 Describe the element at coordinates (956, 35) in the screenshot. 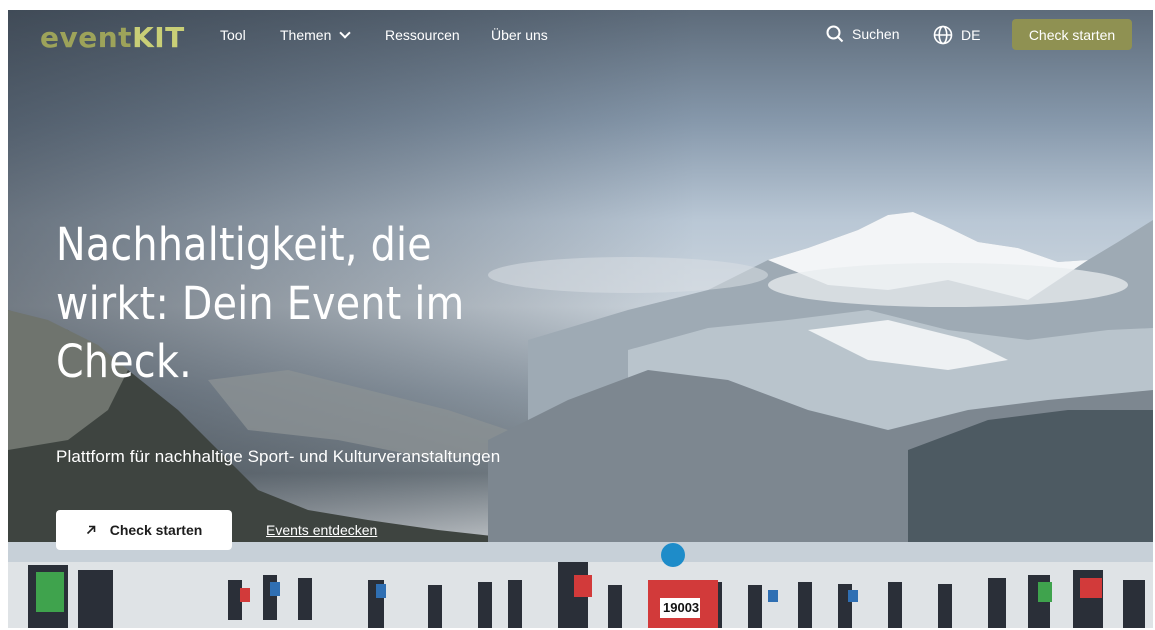

I see `language-switcher: DE` at that location.